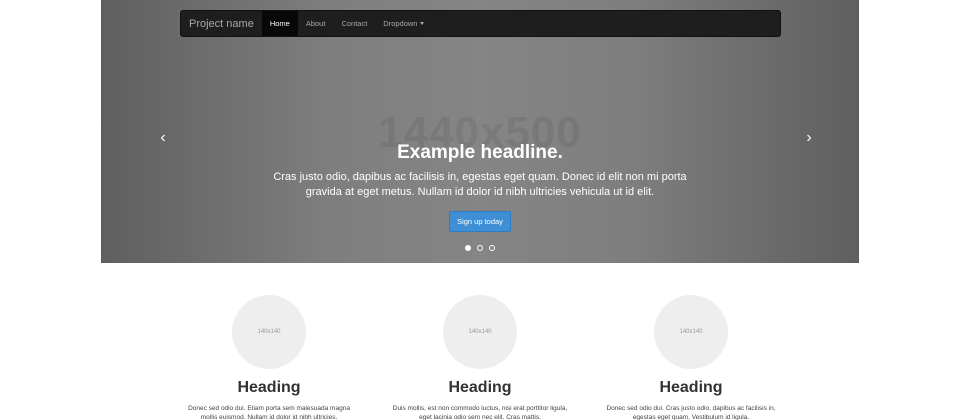  What do you see at coordinates (480, 23) in the screenshot?
I see `navbar: Project name Home About Contact Dropdown` at bounding box center [480, 23].